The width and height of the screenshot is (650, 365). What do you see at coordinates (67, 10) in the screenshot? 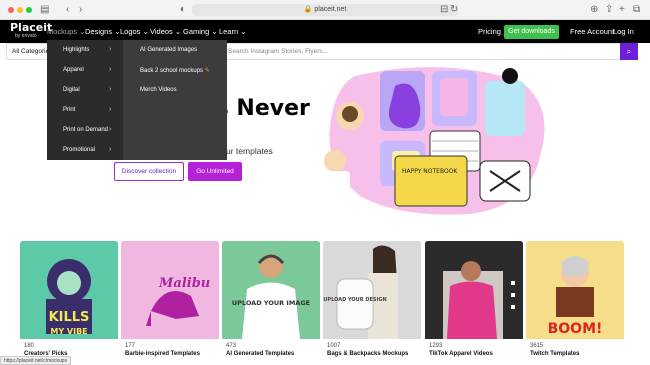
I see `back-icon: ‹` at bounding box center [67, 10].